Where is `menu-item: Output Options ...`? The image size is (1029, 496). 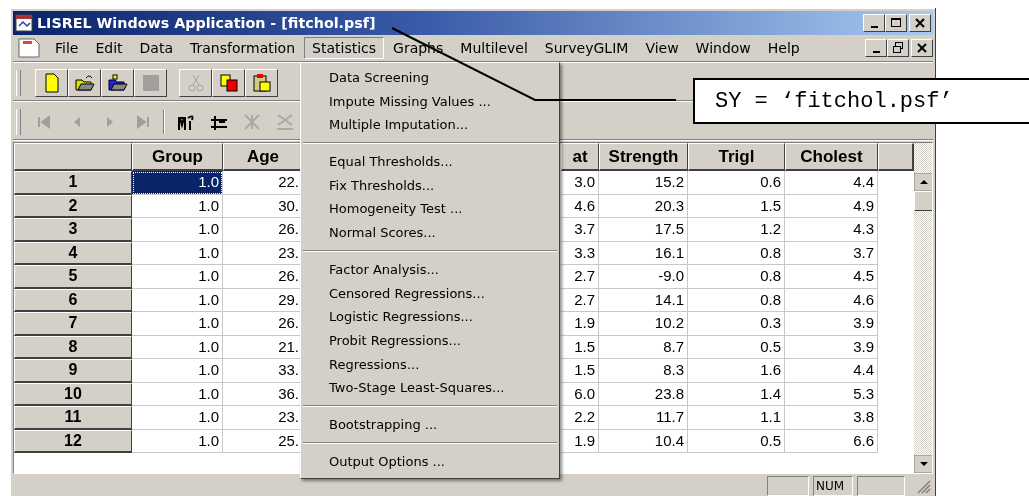
menu-item: Output Options ... is located at coordinates (430, 461).